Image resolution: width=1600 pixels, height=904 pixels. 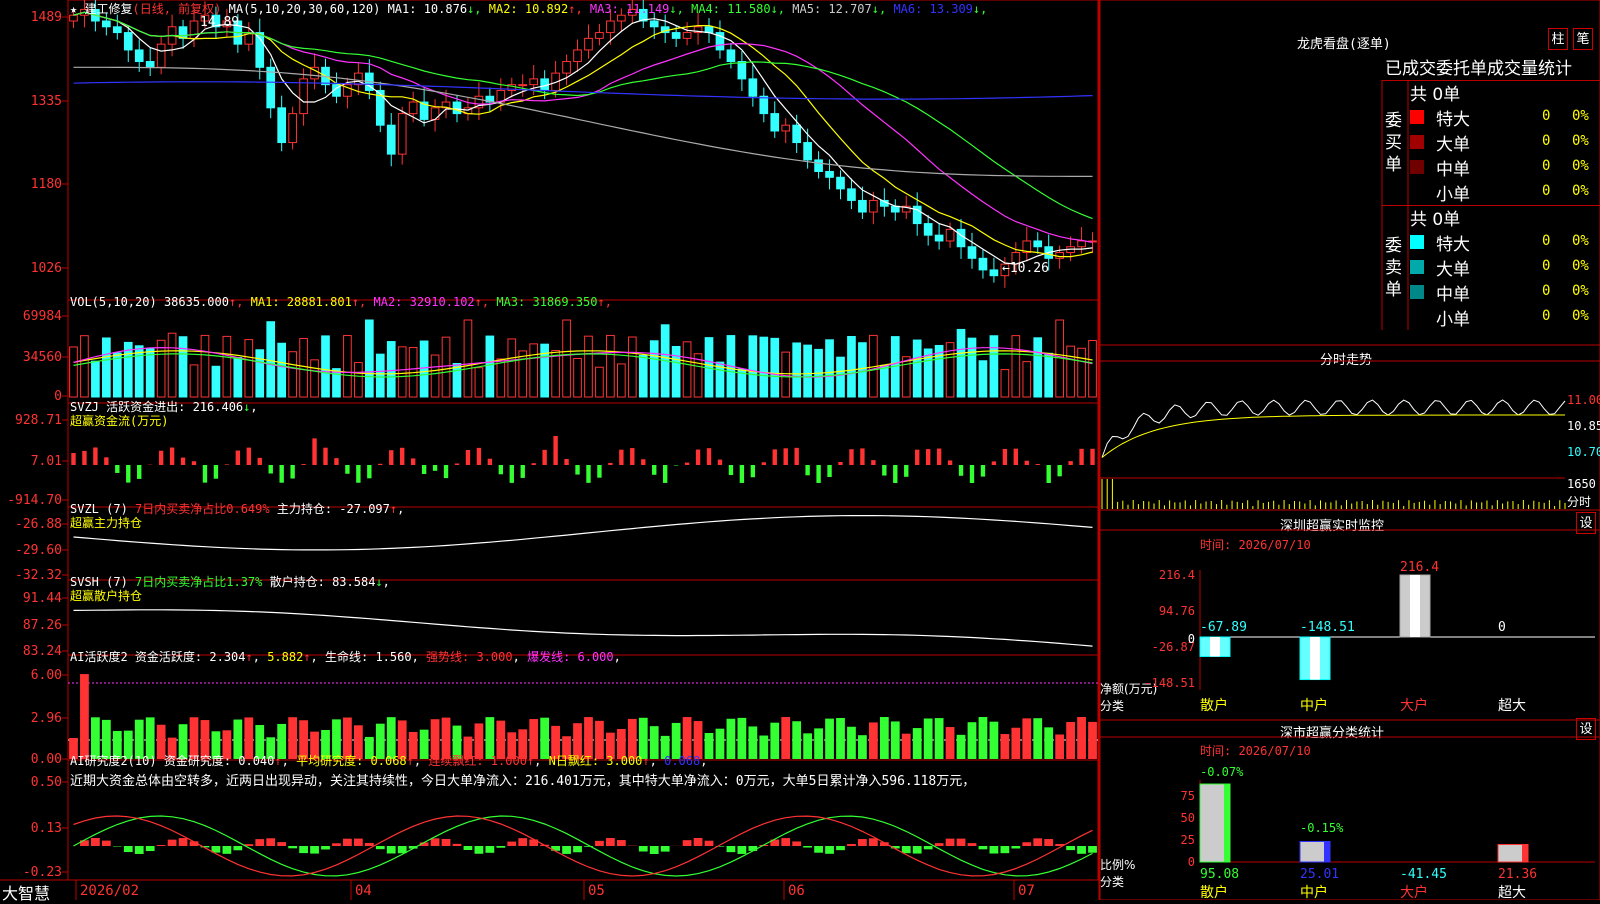 What do you see at coordinates (363, 891) in the screenshot?
I see `x-axis-label: 04` at bounding box center [363, 891].